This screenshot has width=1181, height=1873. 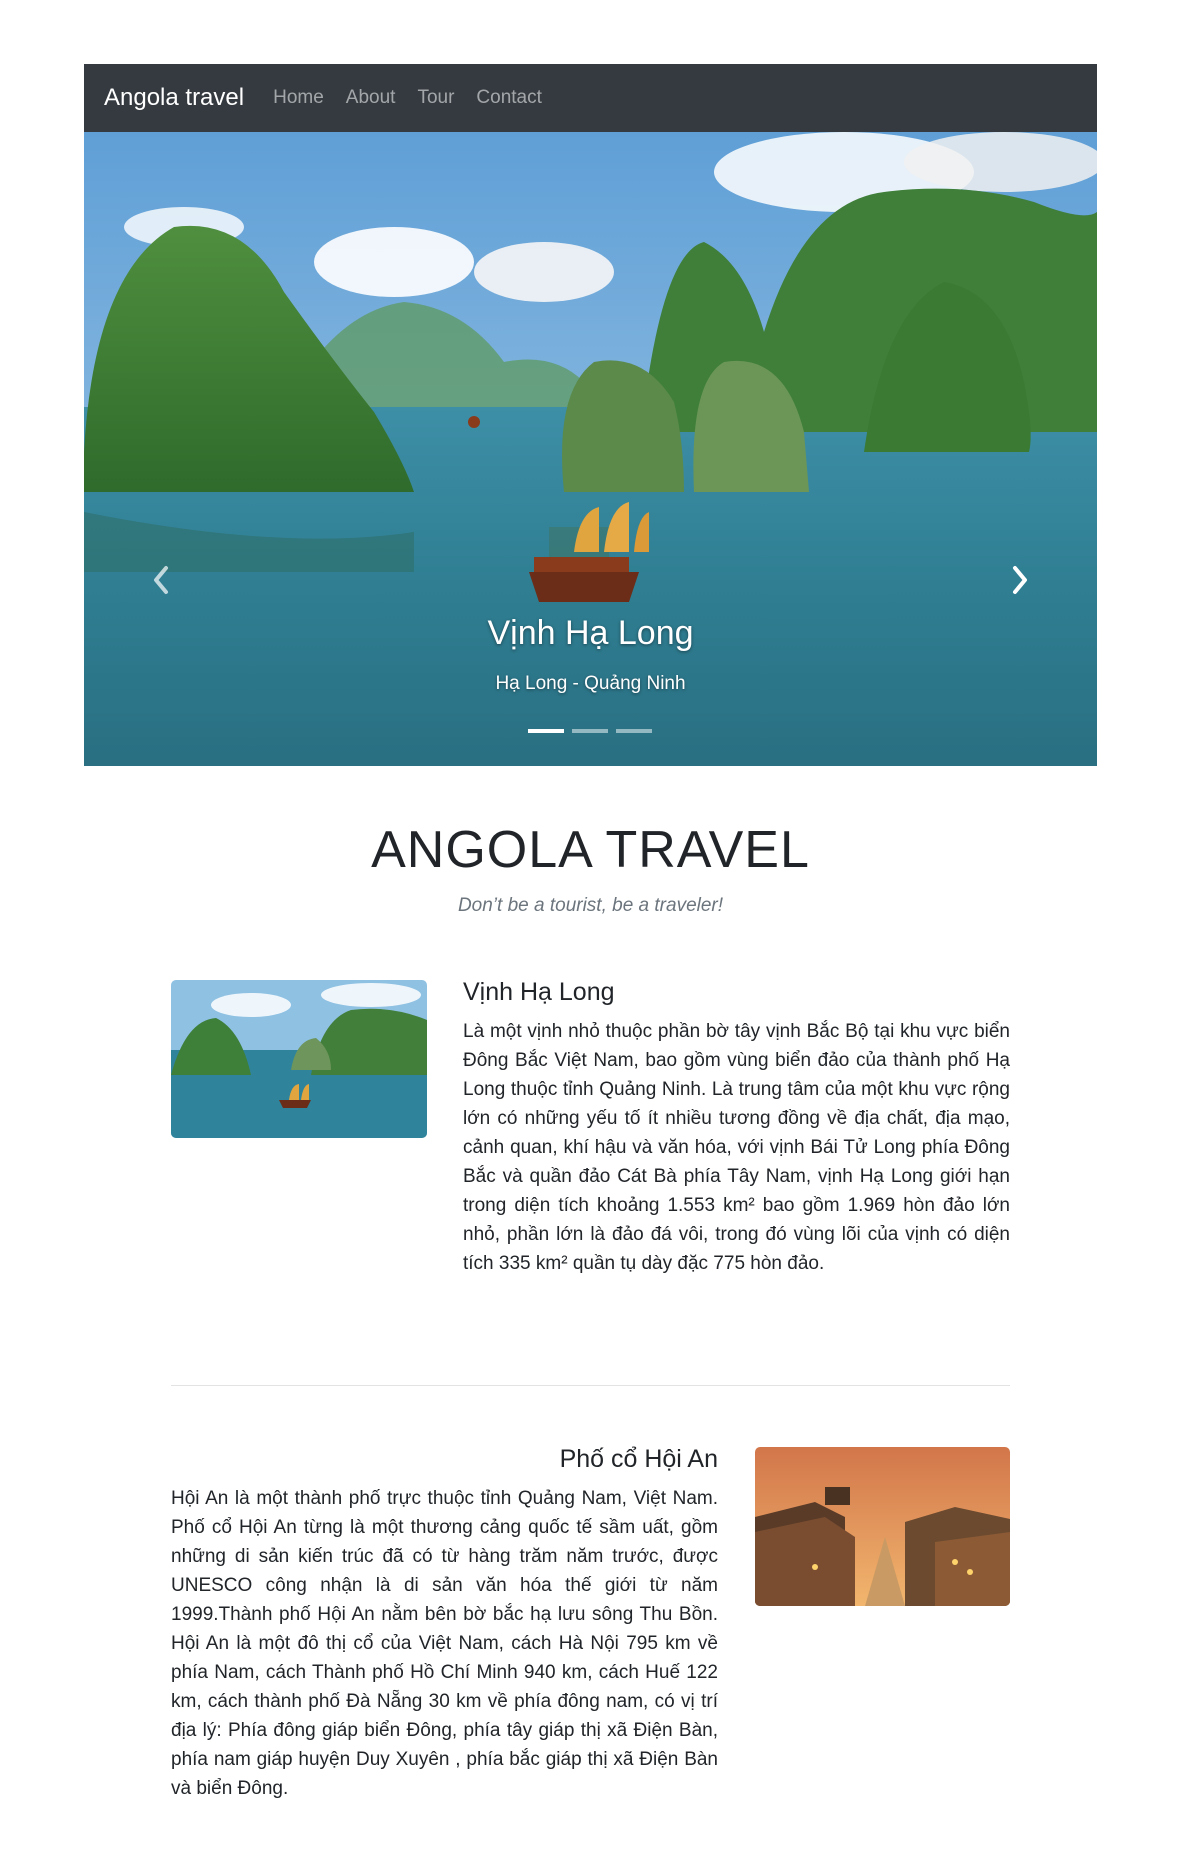 I want to click on nav-link-tour: Tour, so click(x=435, y=98).